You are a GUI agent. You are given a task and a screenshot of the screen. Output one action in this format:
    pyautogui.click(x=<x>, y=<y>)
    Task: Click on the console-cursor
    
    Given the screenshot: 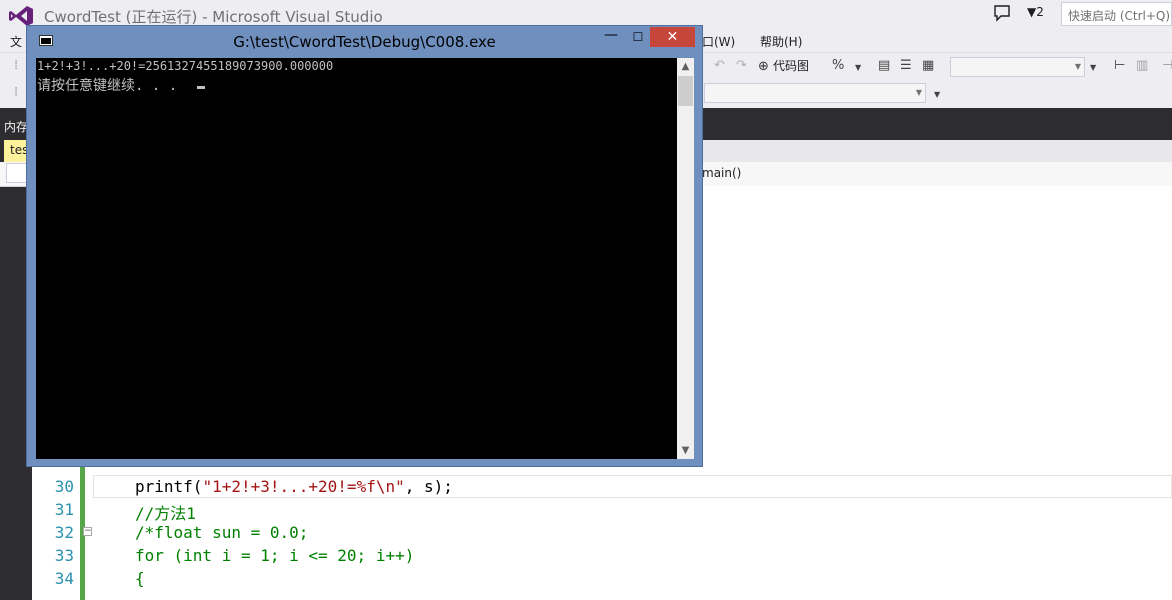 What is the action you would take?
    pyautogui.click(x=201, y=87)
    